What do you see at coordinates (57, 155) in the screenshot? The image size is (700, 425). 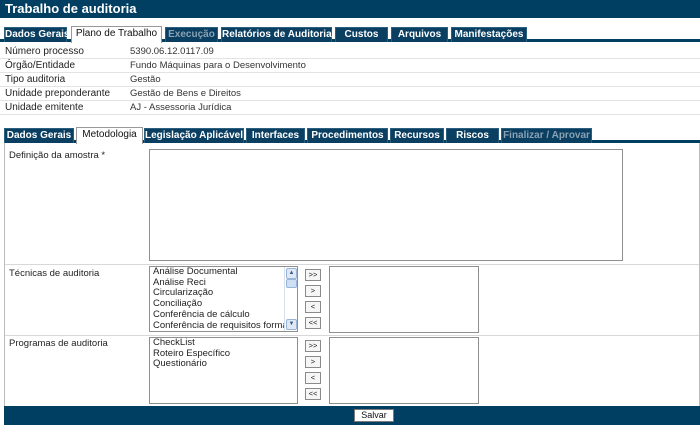 I see `sample-label: Definição da amostra *` at bounding box center [57, 155].